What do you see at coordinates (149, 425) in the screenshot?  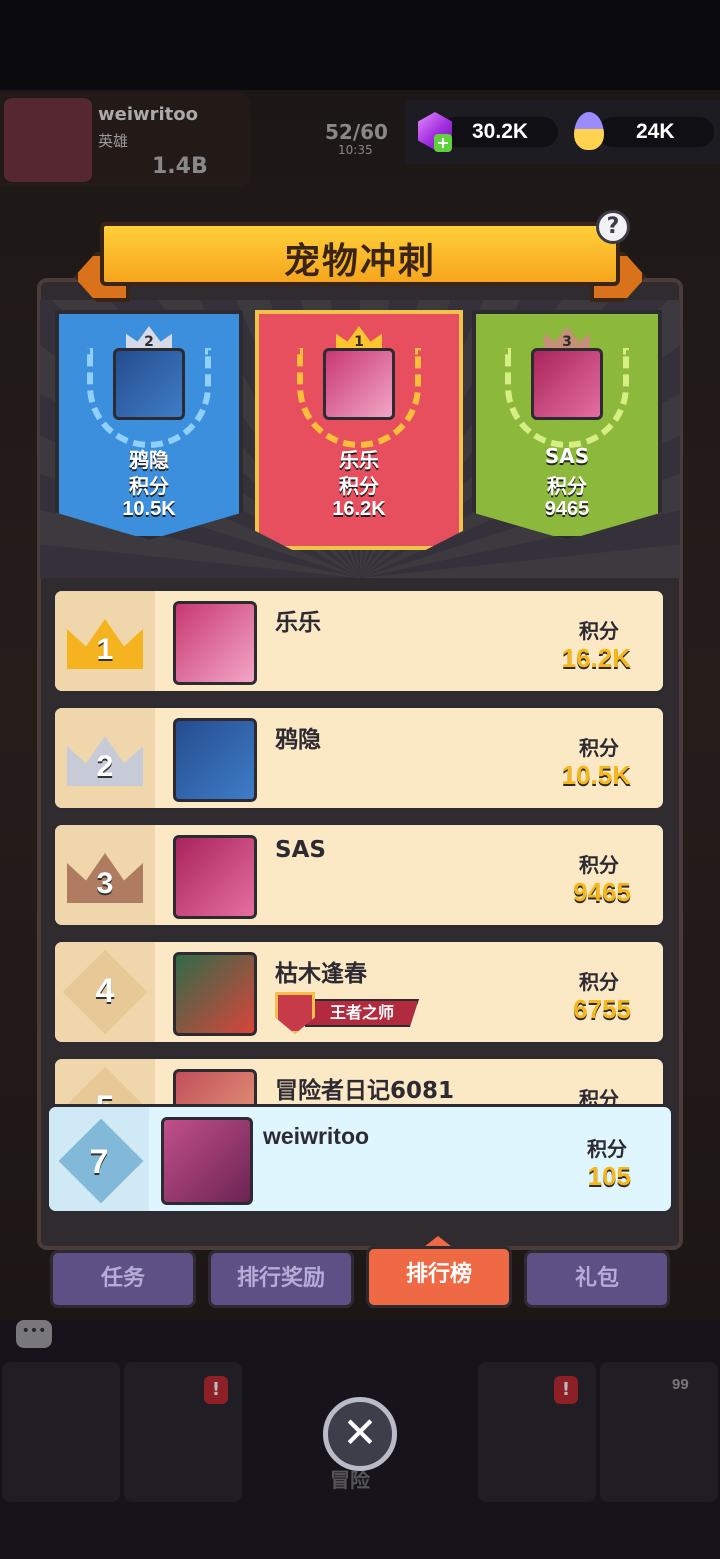 I see `podium-rank-2: 2 鸦隐 积分 10.5K` at bounding box center [149, 425].